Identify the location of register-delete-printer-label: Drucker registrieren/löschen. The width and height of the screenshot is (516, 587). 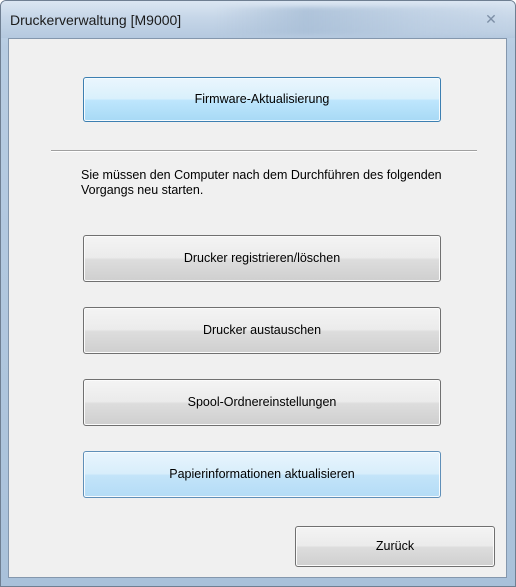
(262, 258).